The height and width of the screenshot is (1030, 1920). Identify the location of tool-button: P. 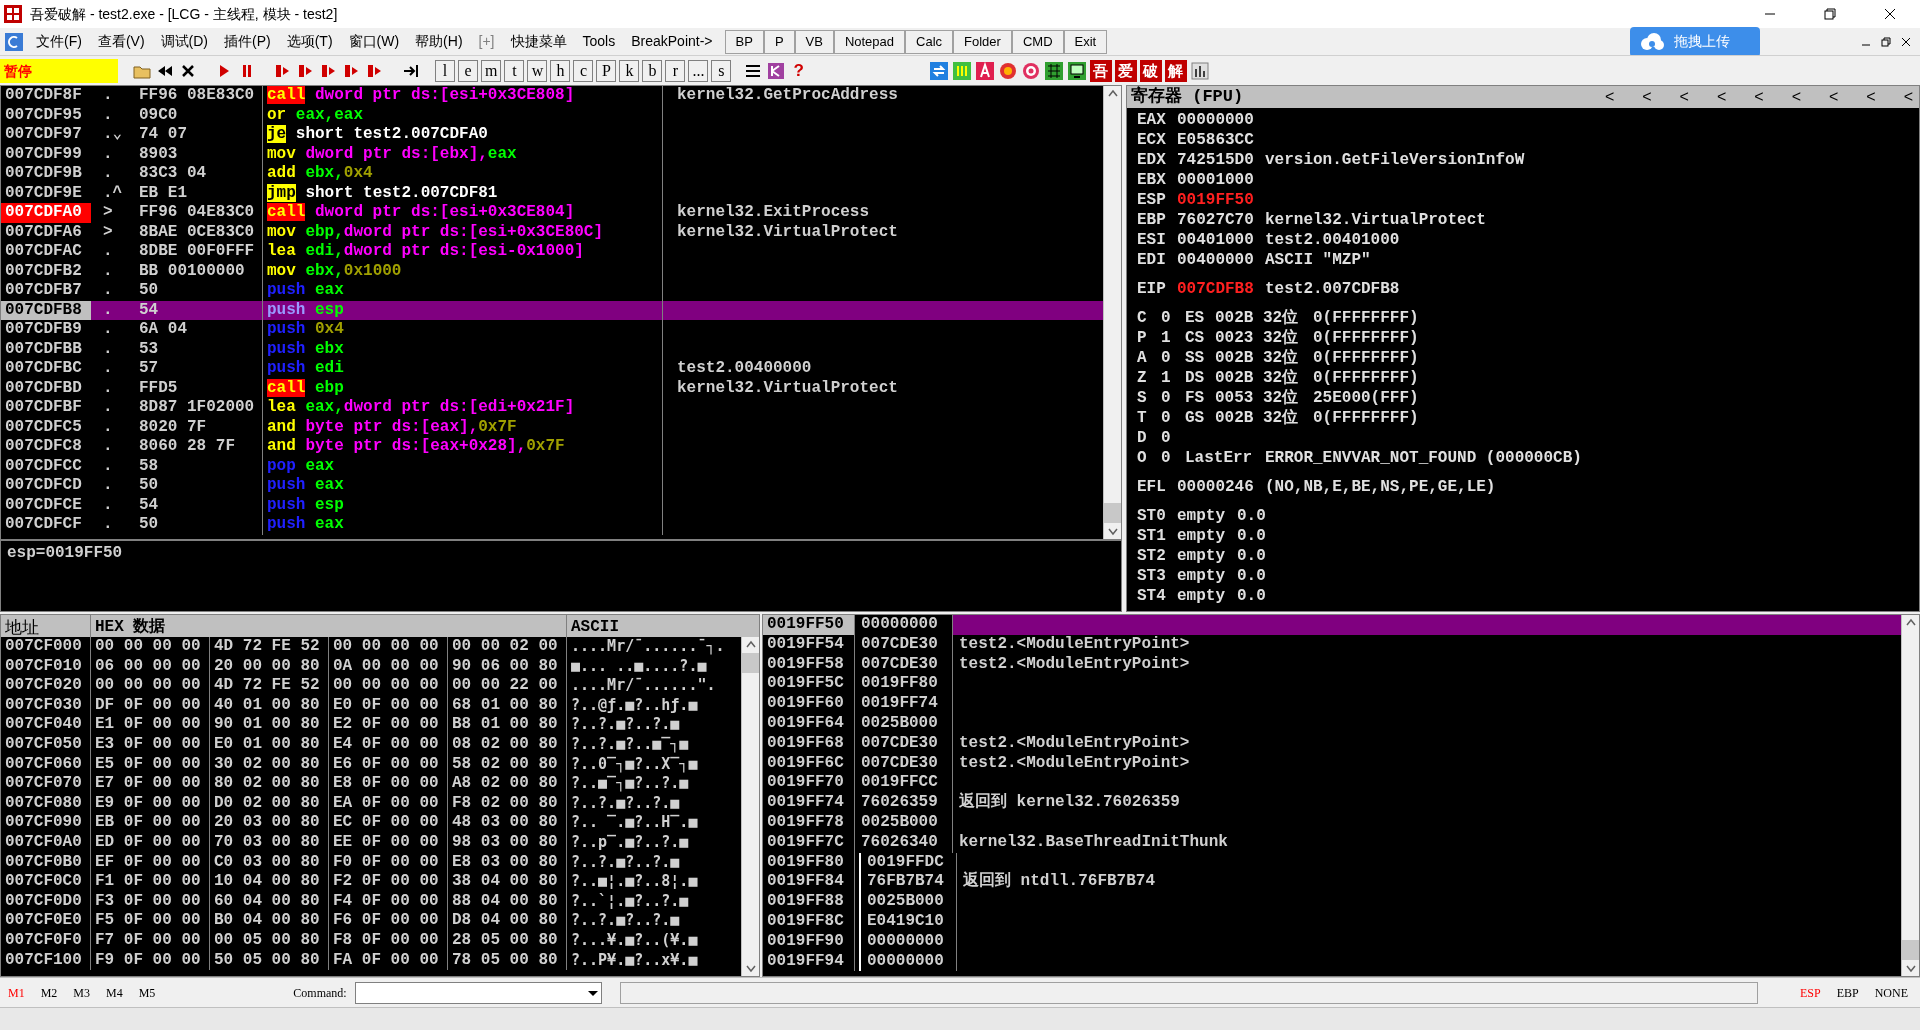
(779, 41).